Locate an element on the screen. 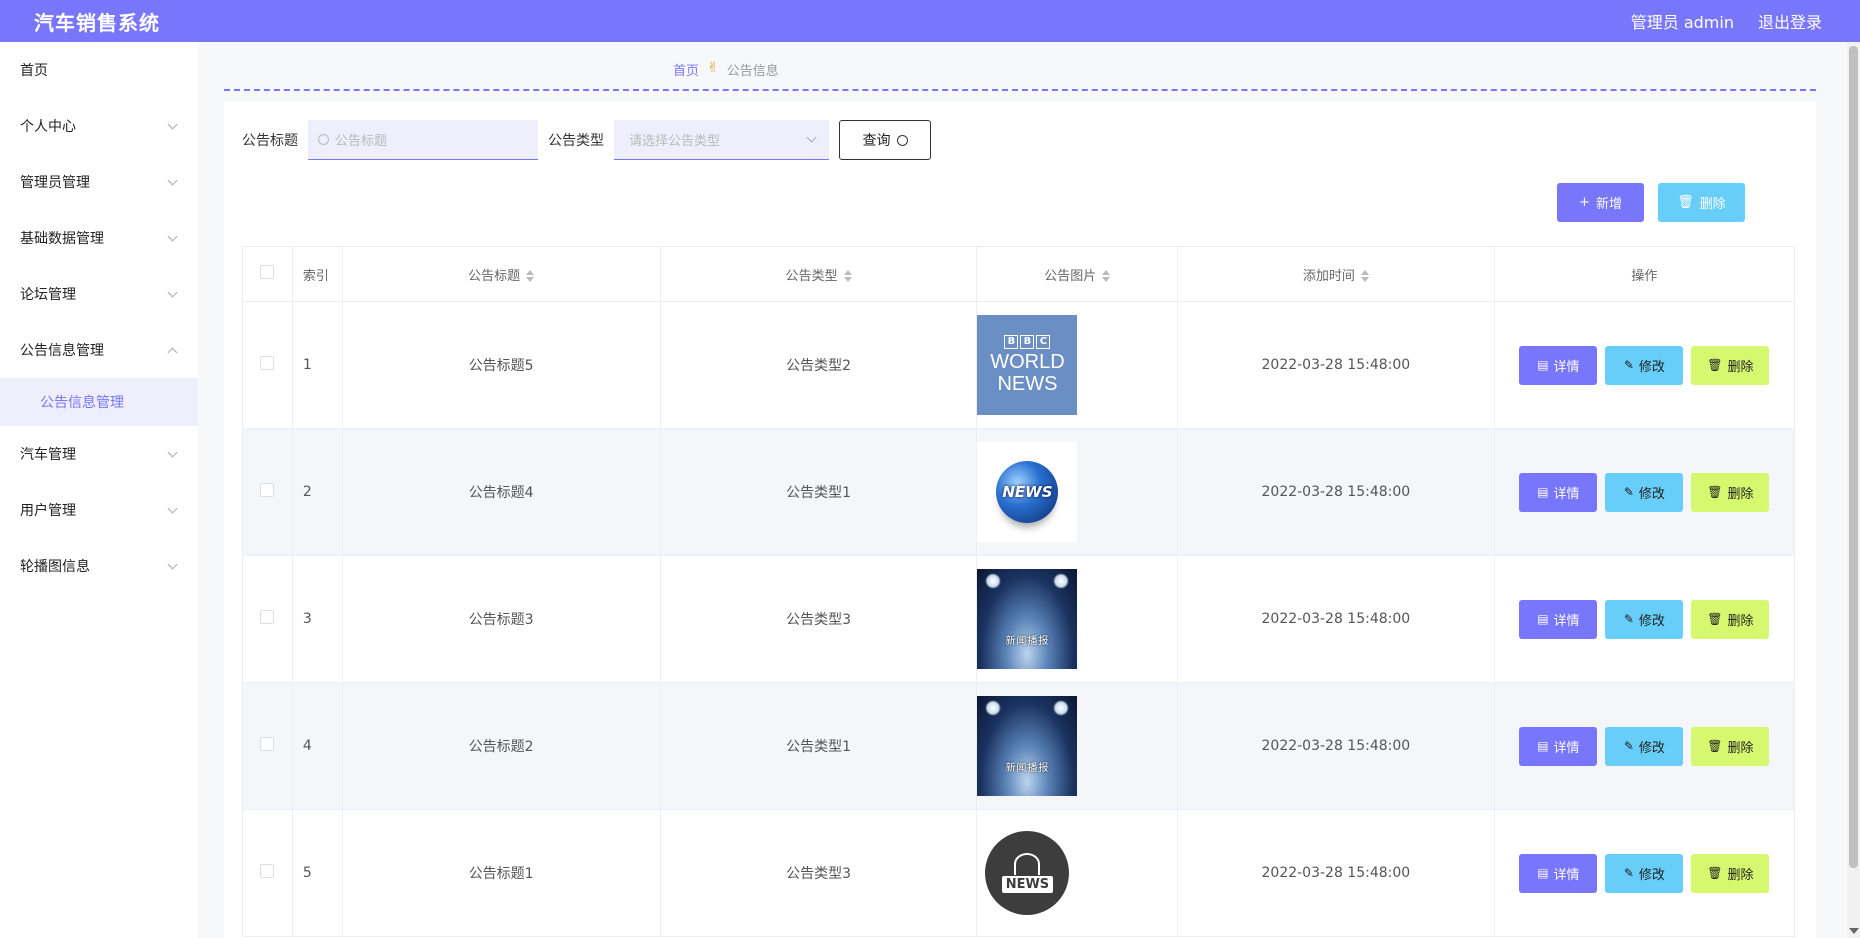  row-actions: ▤ 详情 ✎ 修改 🗑 删除 is located at coordinates (1644, 746).